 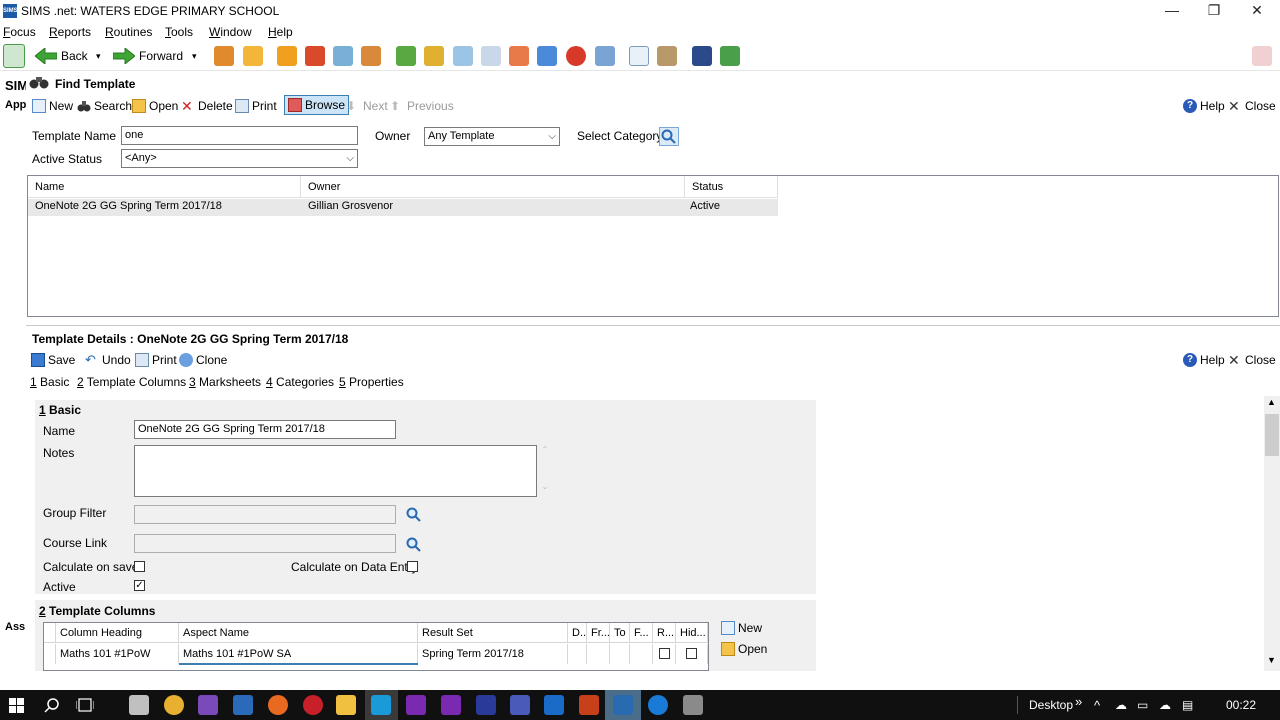 I want to click on toolbar-overflow-chevrons: », so click(x=1078, y=701).